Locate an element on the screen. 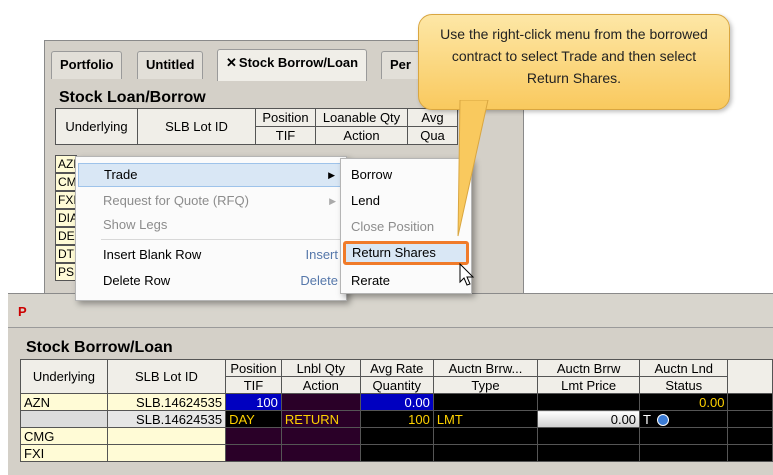  close-tab-icon: ✕ is located at coordinates (231, 62).